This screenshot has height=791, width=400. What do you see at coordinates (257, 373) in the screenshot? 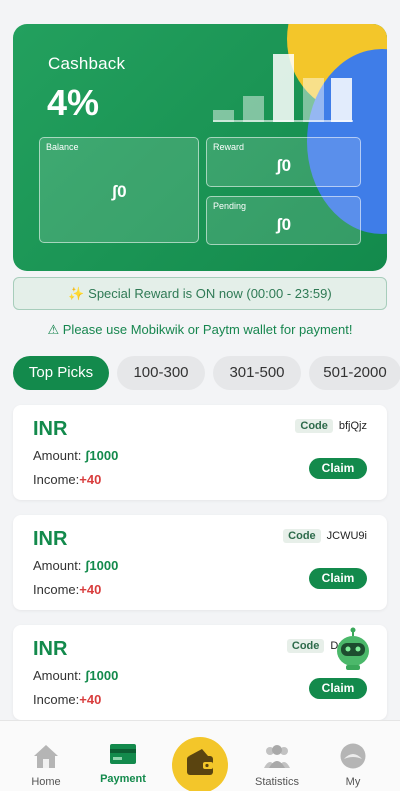
I see `tab-301-500: 301-500` at bounding box center [257, 373].